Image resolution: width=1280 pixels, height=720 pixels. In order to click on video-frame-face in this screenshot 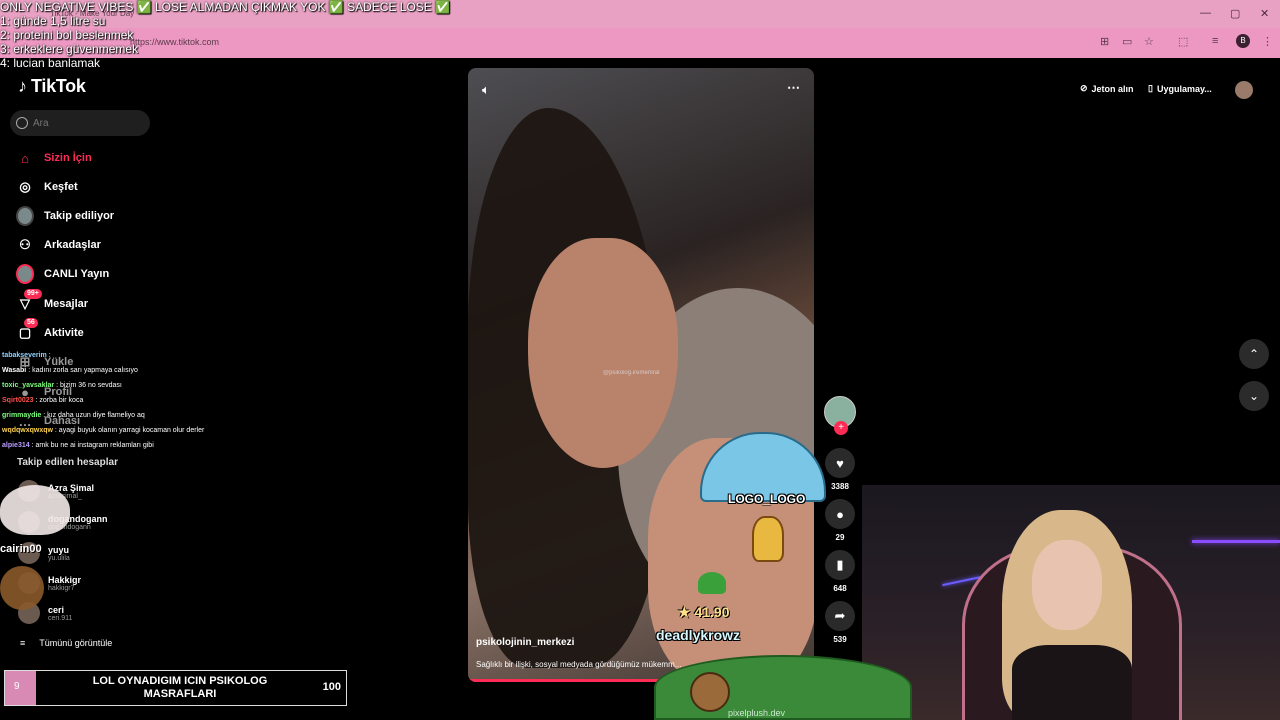, I will do `click(603, 353)`.